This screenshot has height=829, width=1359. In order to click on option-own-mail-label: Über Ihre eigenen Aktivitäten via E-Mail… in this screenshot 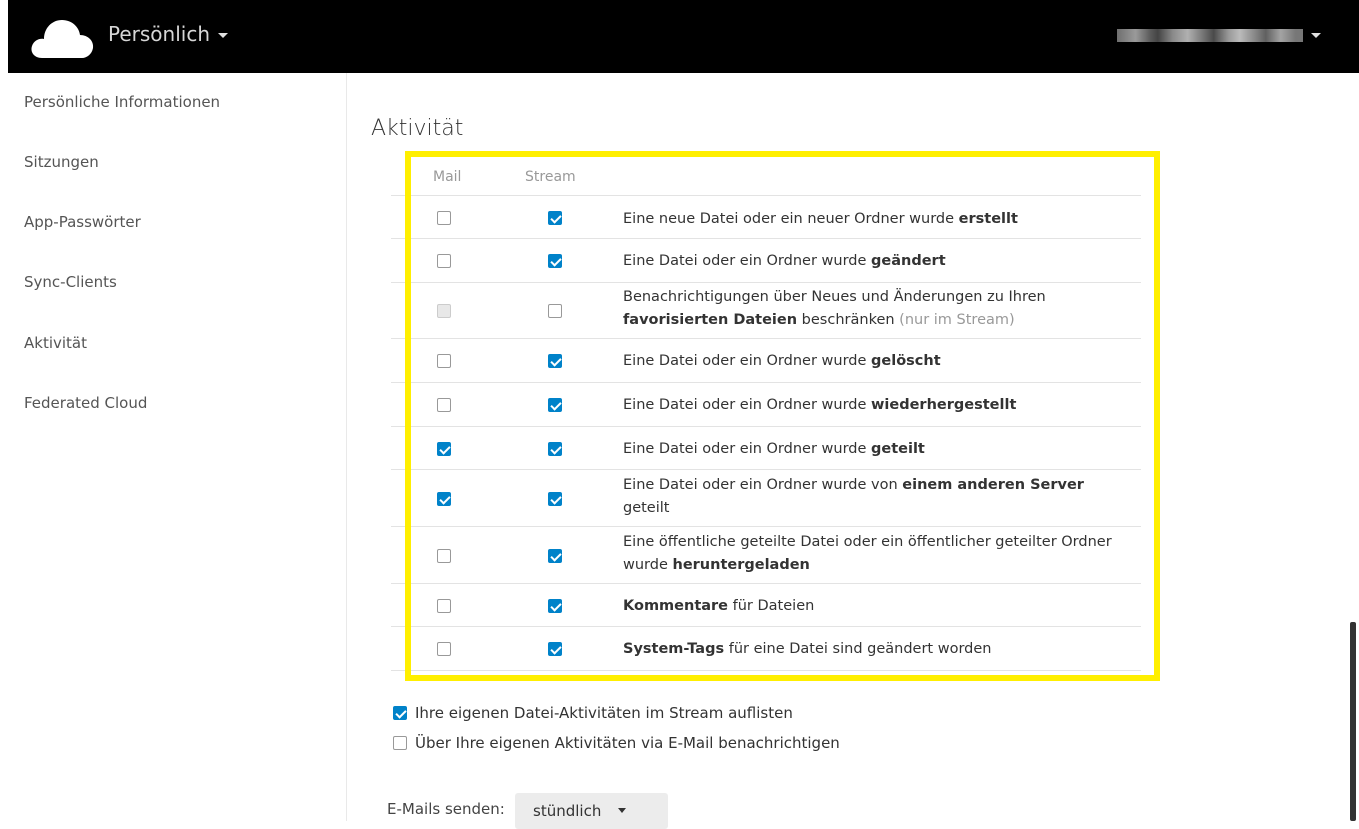, I will do `click(627, 743)`.